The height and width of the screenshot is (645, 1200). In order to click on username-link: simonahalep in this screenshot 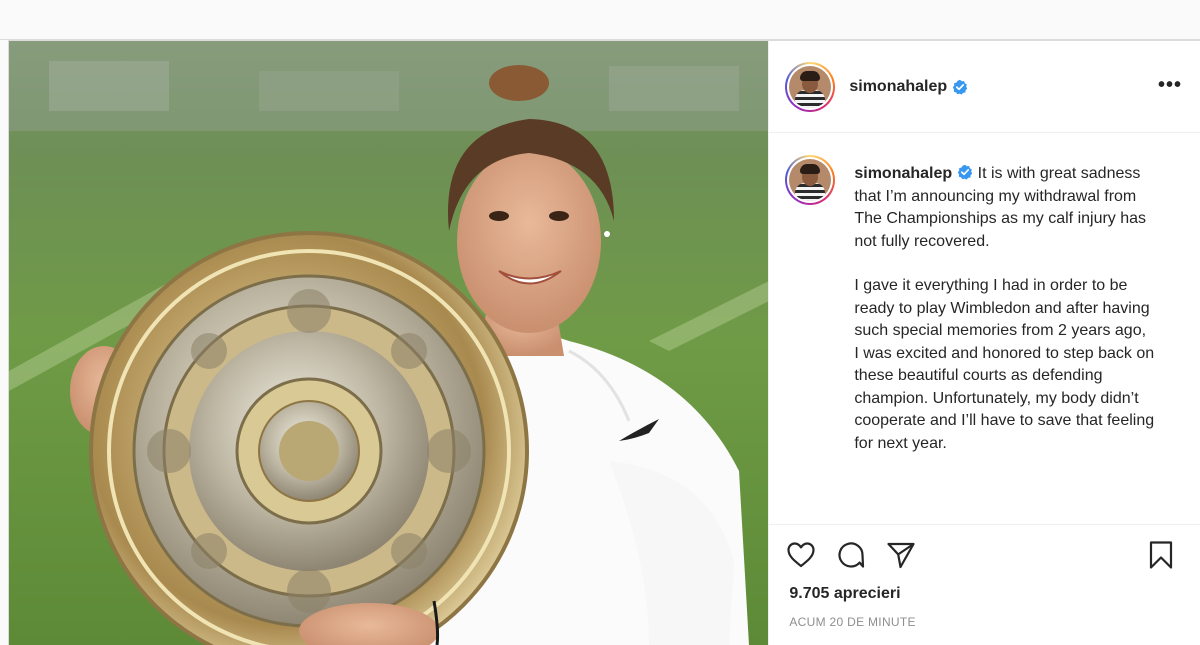, I will do `click(898, 87)`.